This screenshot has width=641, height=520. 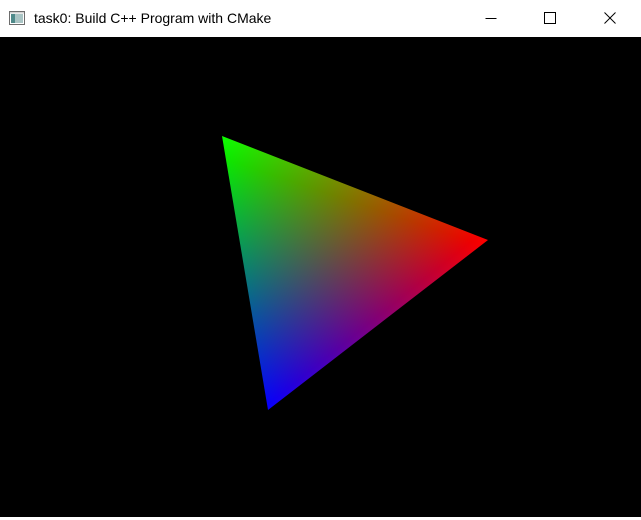 I want to click on window-title: task0: Build C++ Program with CMake, so click(x=153, y=18).